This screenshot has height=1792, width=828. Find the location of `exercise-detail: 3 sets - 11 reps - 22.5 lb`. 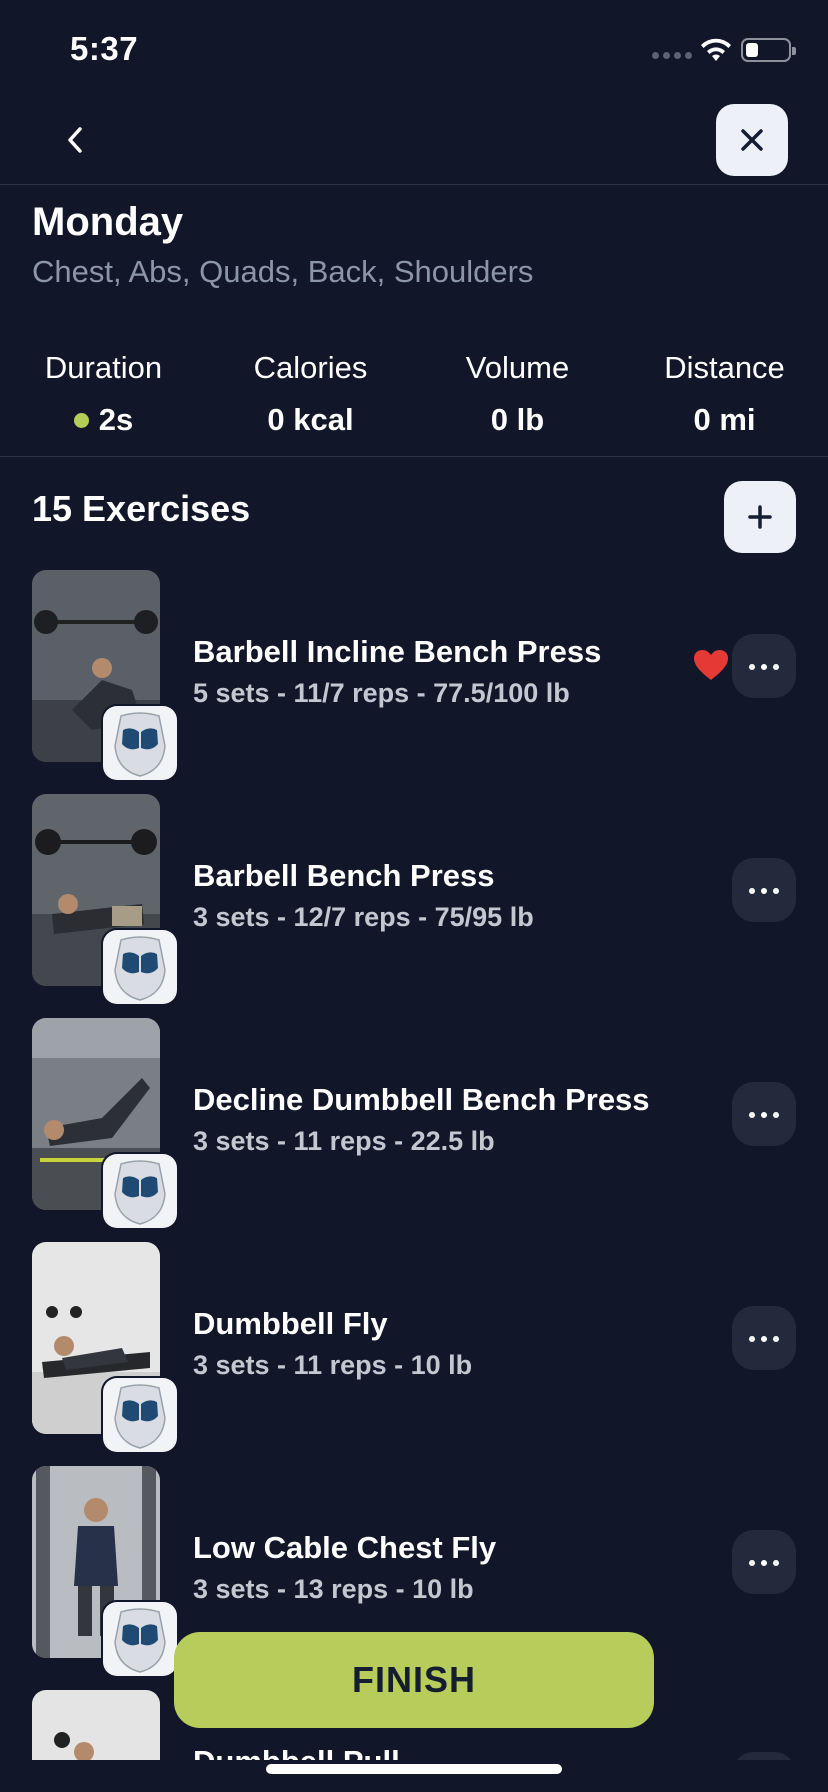

exercise-detail: 3 sets - 11 reps - 22.5 lb is located at coordinates (344, 1141).